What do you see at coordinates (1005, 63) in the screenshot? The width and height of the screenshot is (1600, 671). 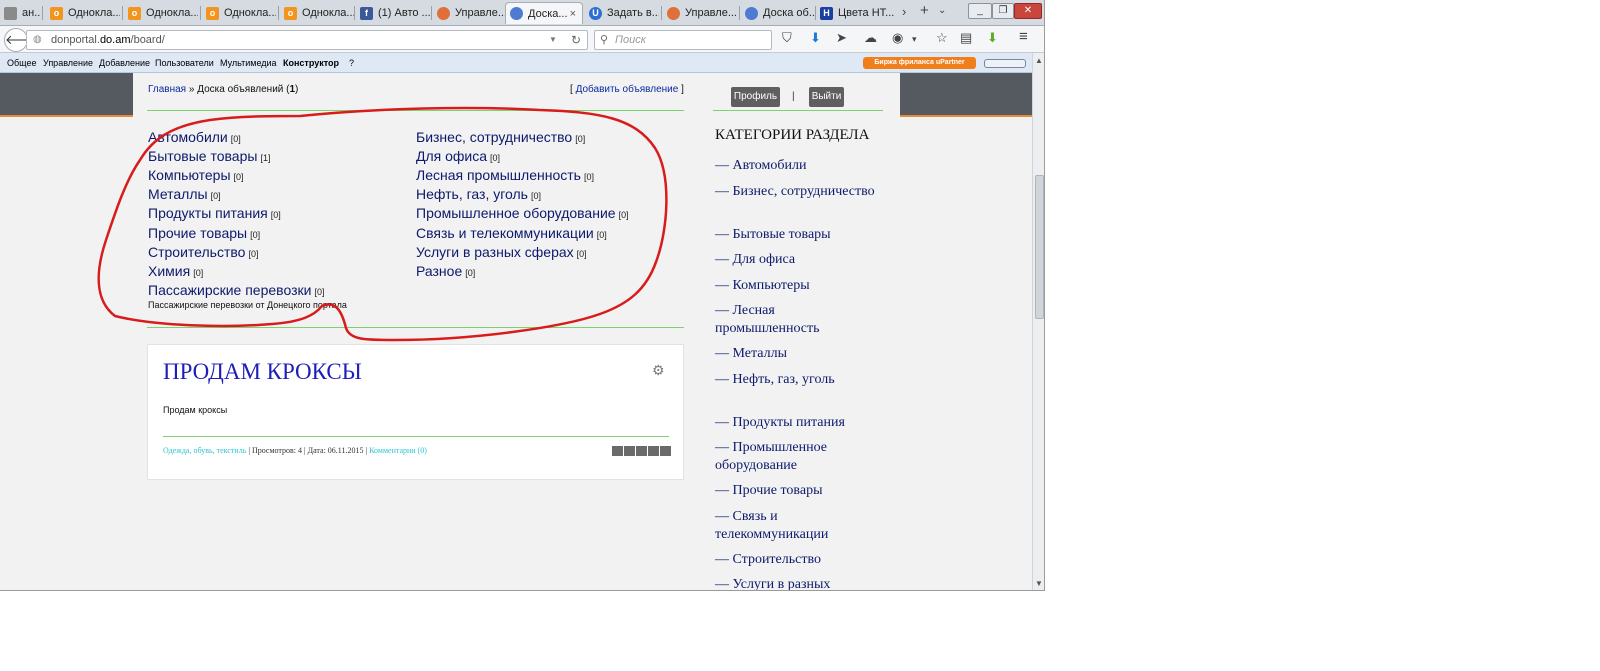 I see `admin-bar-toggle` at bounding box center [1005, 63].